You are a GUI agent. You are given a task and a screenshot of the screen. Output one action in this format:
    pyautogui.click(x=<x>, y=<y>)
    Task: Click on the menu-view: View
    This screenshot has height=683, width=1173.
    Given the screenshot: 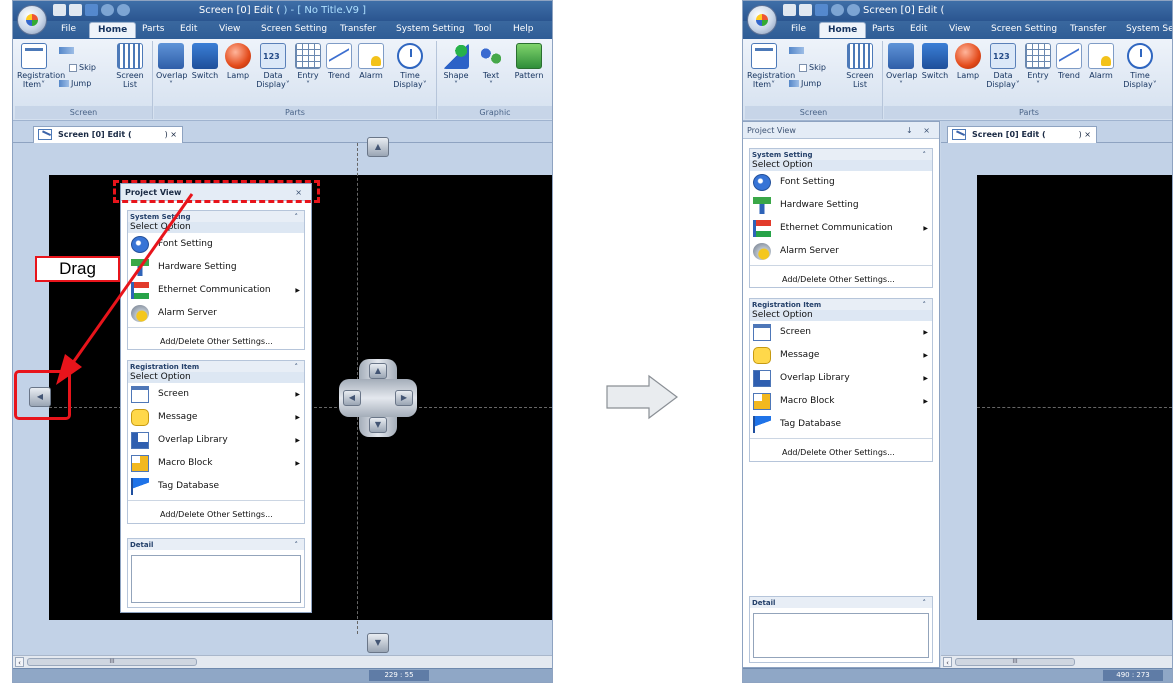 What is the action you would take?
    pyautogui.click(x=229, y=29)
    